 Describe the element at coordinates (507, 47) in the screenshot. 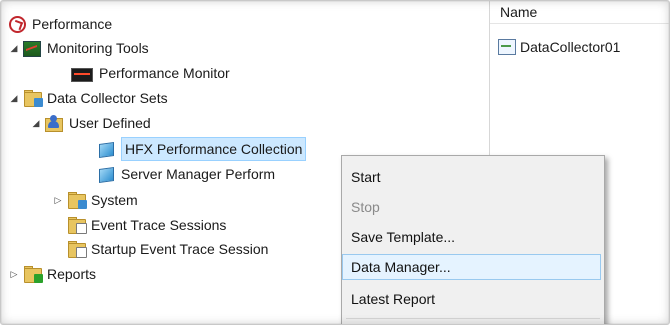

I see `data-collector-icon` at that location.